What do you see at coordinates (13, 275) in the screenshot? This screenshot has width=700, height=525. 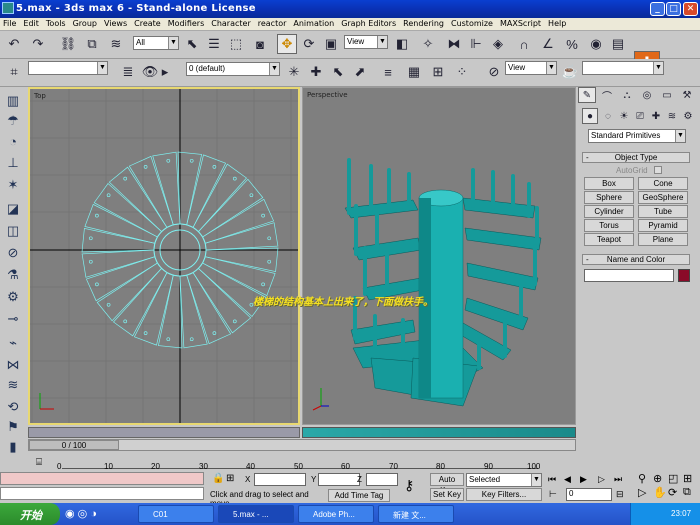 I see `motor-icon: ⚗` at bounding box center [13, 275].